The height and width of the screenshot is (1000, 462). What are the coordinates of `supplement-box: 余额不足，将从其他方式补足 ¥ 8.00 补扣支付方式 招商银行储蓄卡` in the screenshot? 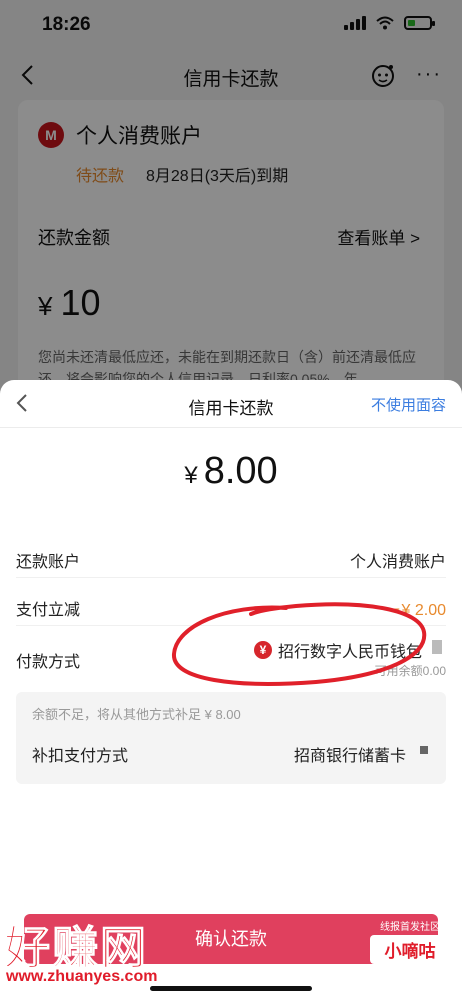 It's located at (231, 738).